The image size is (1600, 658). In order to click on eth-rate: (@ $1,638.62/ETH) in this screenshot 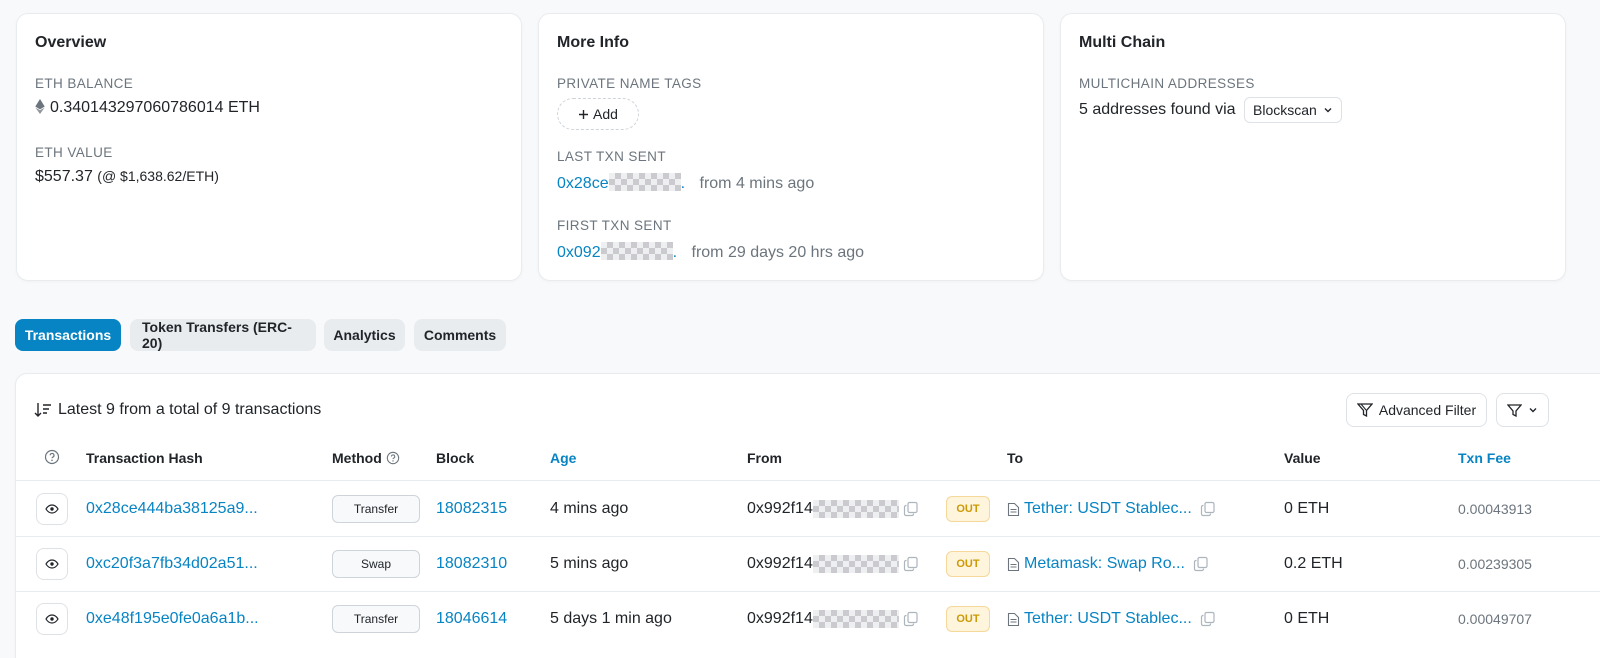, I will do `click(158, 176)`.